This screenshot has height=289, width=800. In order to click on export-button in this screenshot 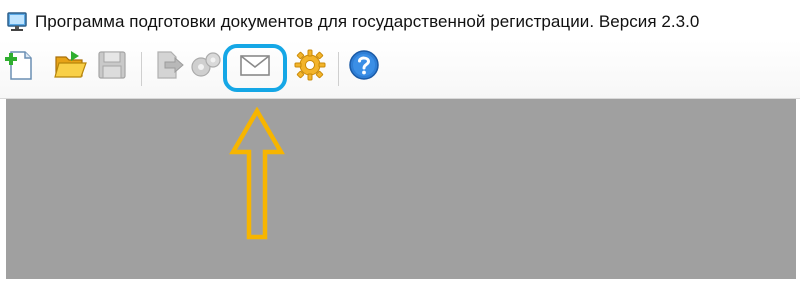, I will do `click(168, 67)`.